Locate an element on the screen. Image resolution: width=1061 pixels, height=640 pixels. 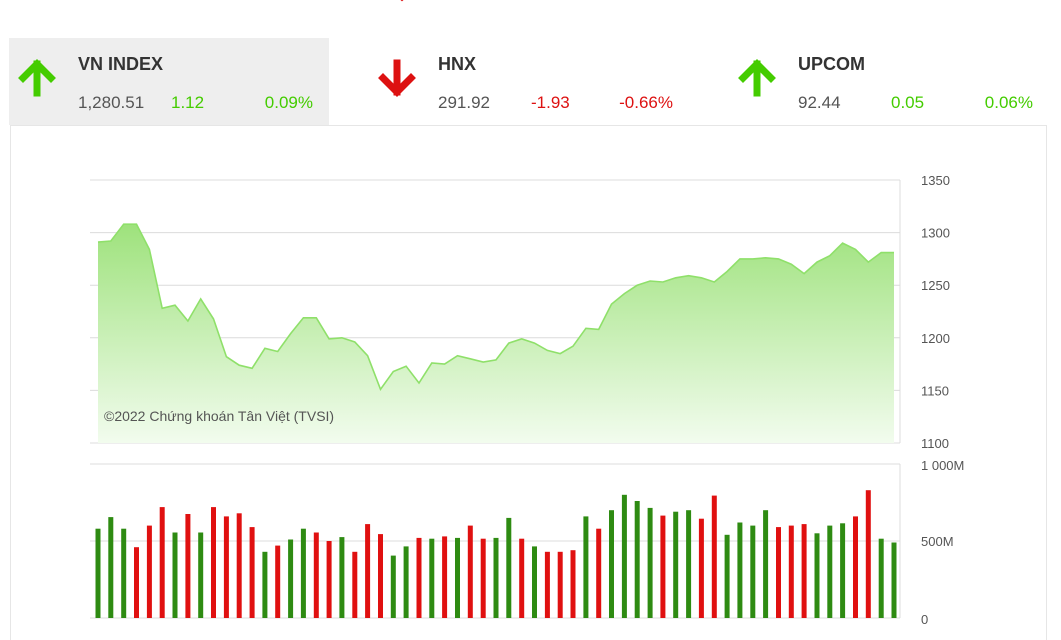
y-tick-label: 1350 is located at coordinates (935, 180).